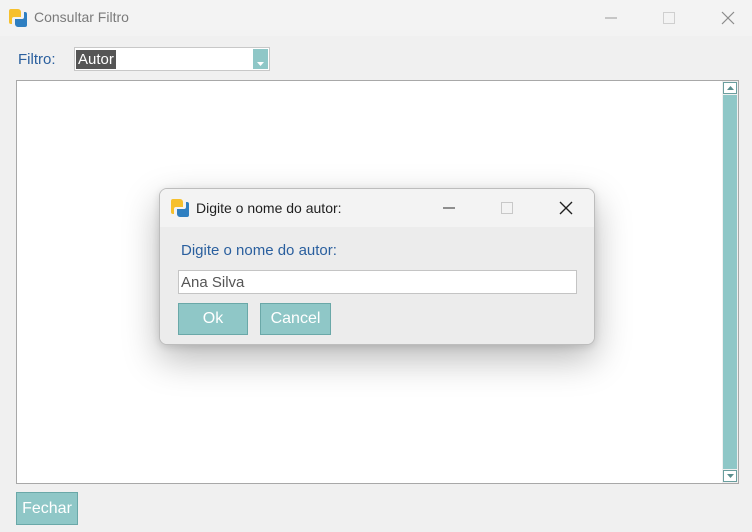 The width and height of the screenshot is (752, 532). I want to click on dialog-maximize-button, so click(507, 208).